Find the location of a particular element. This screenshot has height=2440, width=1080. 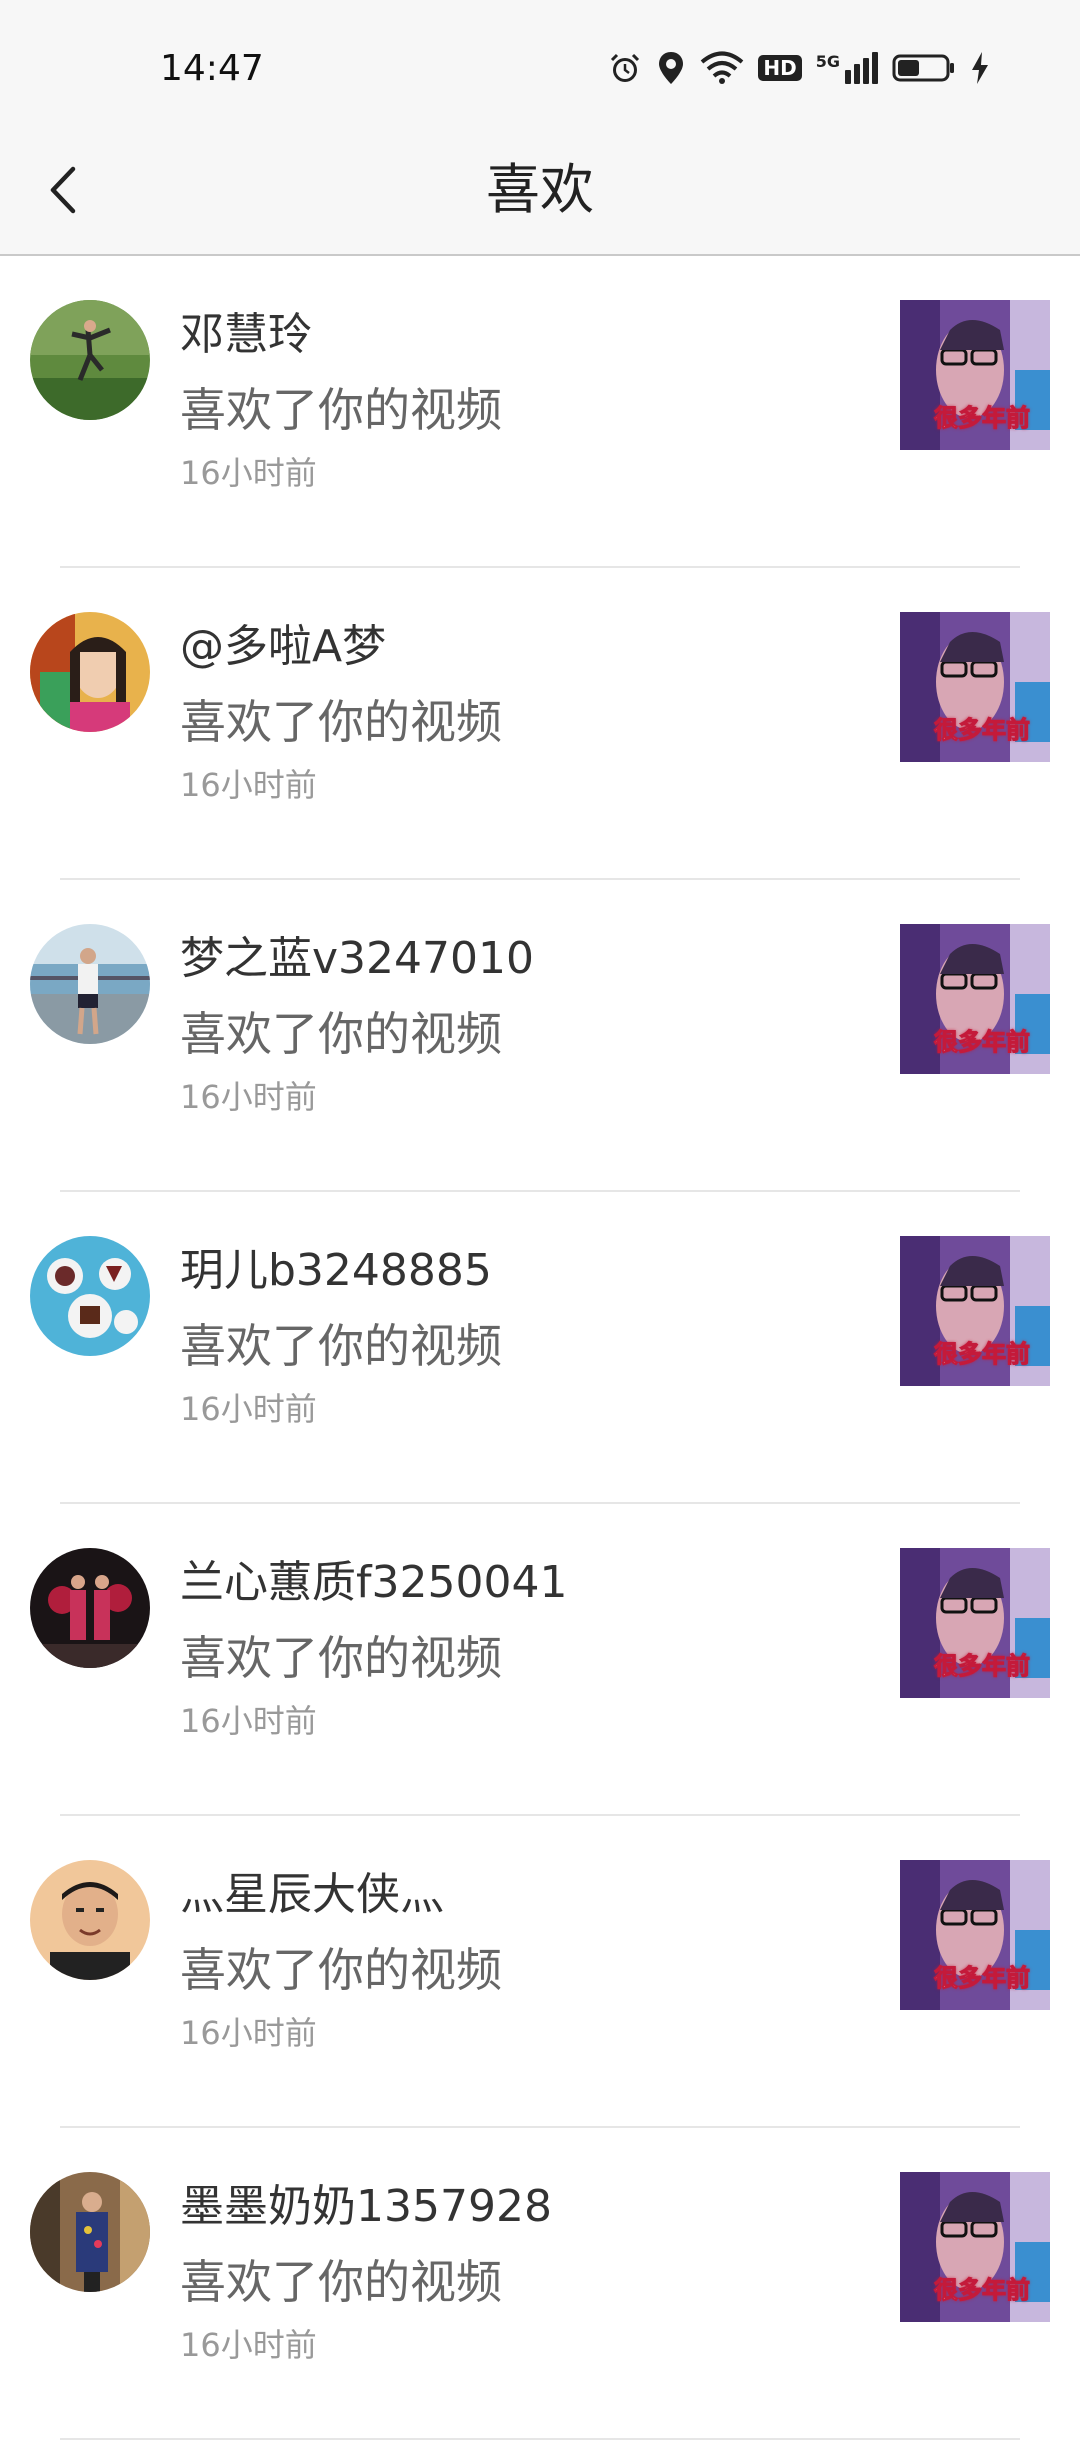

user-name: 墨墨奶奶1357928 is located at coordinates (366, 2202).